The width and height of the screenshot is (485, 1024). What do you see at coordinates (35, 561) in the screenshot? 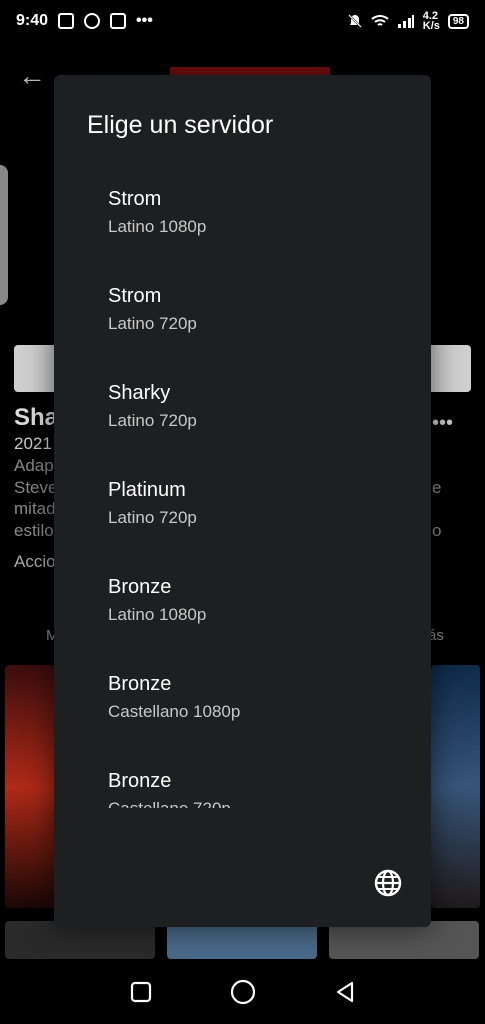
I see `movie-genre: Accio` at bounding box center [35, 561].